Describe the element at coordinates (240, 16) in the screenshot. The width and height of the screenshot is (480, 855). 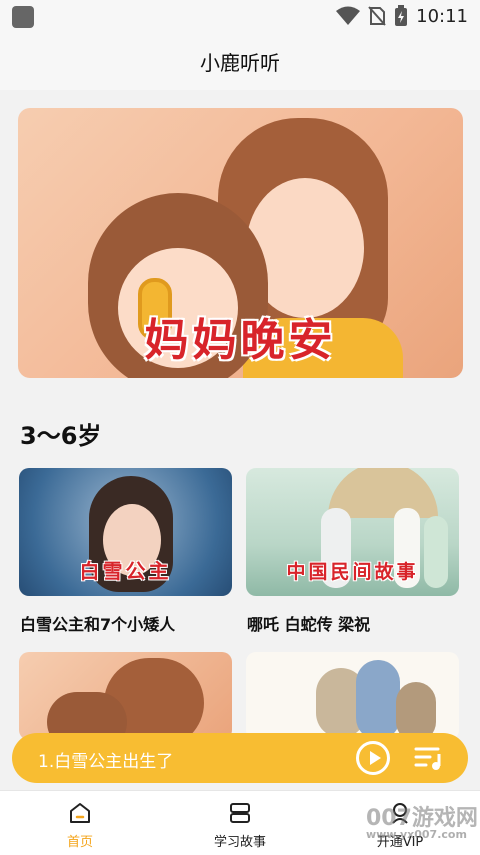
I see `status-bar: 10:11` at that location.